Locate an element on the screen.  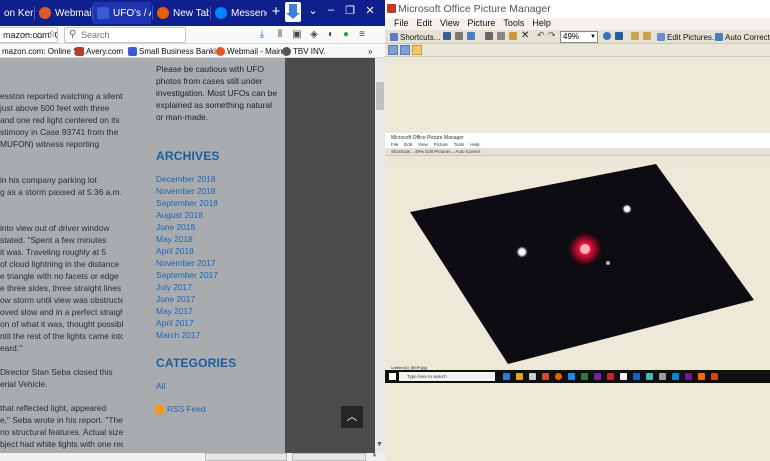
chevron-up-icon: ︿ is located at coordinates (352, 417).